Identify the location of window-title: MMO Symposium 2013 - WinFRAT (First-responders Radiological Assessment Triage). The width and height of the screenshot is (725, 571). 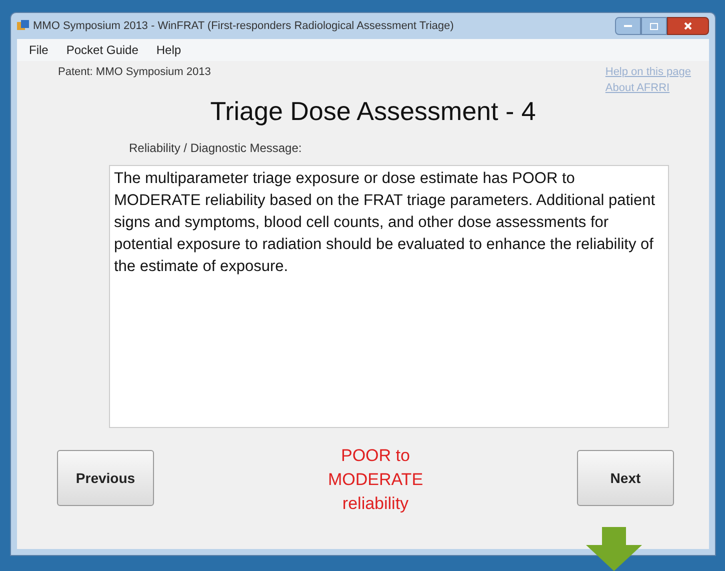
(244, 26).